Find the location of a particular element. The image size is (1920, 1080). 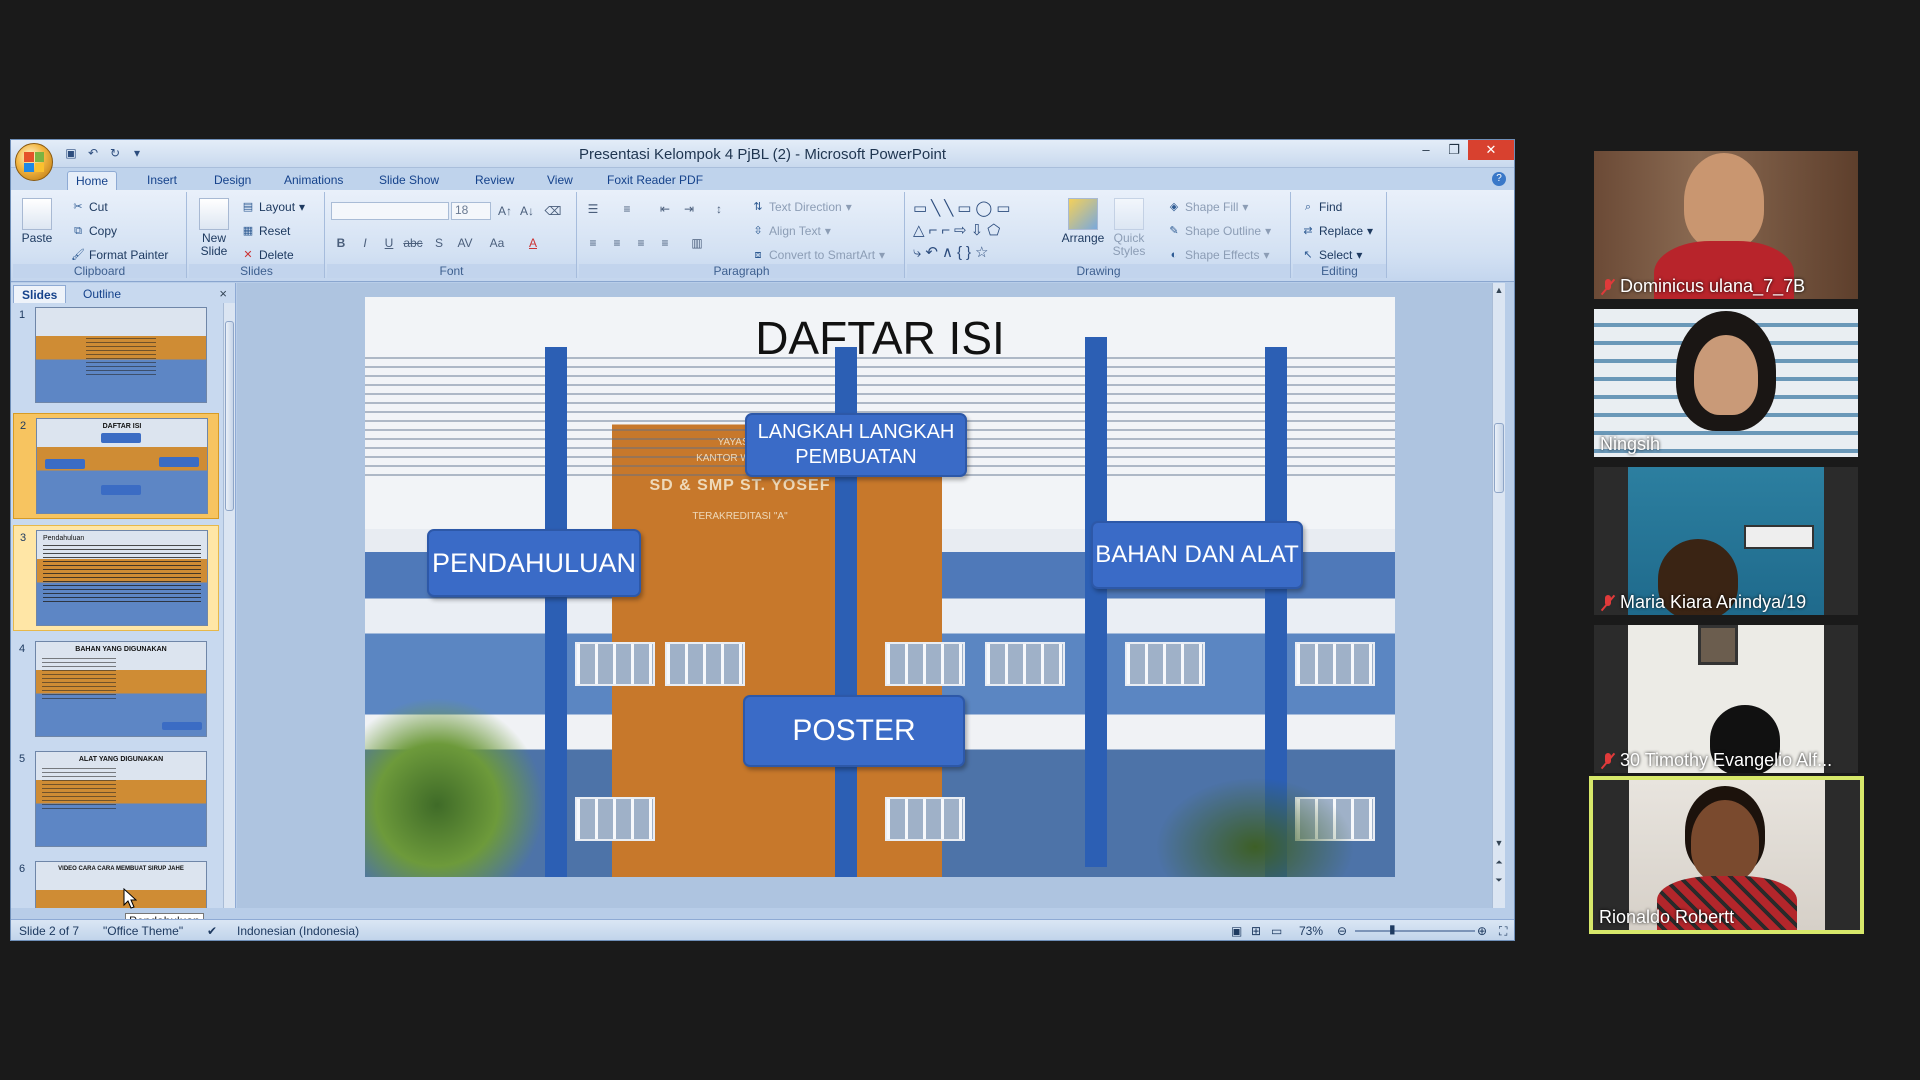

italic-icon: I is located at coordinates (365, 243).